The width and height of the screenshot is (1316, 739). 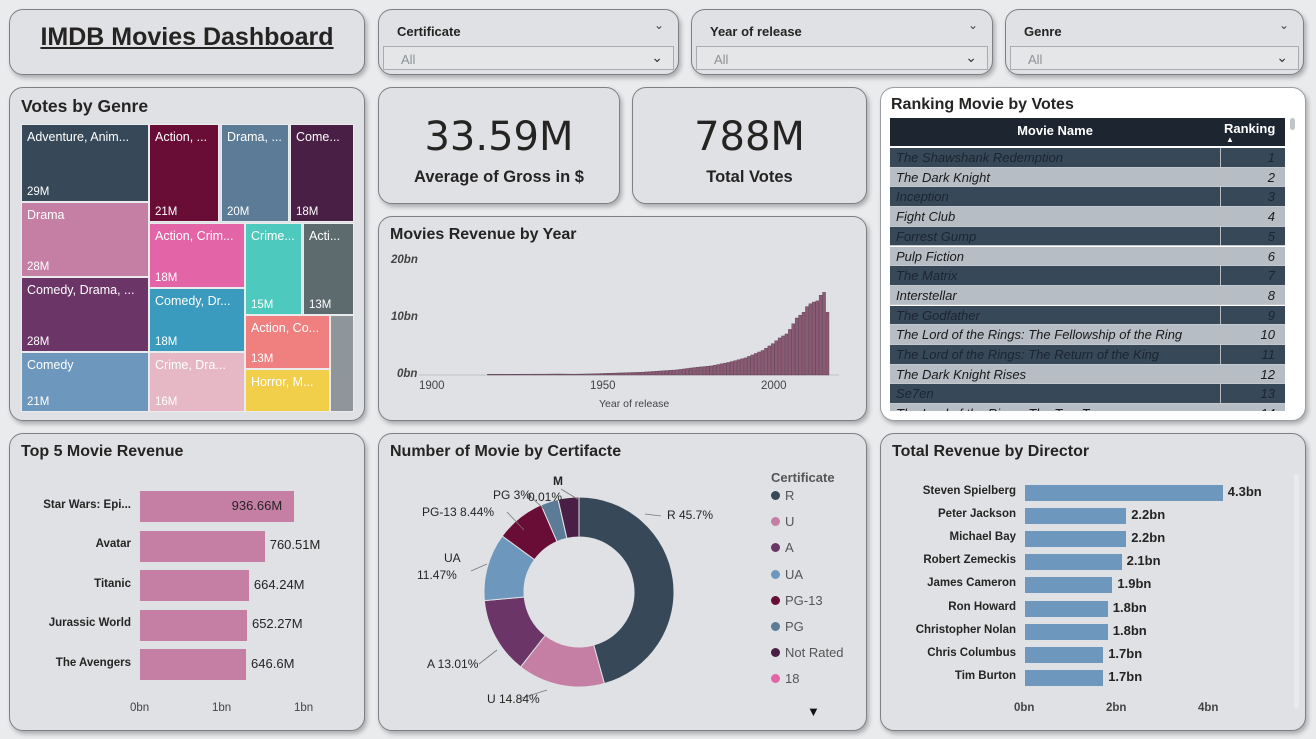 I want to click on certificate-dropdown: All ⌄, so click(x=528, y=58).